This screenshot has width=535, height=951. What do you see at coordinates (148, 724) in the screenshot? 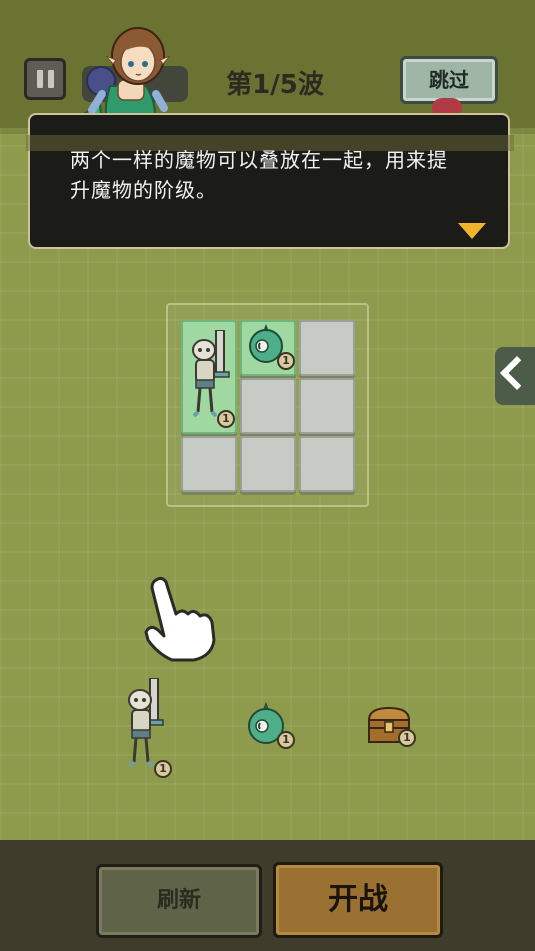
I see `hand-unit-skeleton-icon` at bounding box center [148, 724].